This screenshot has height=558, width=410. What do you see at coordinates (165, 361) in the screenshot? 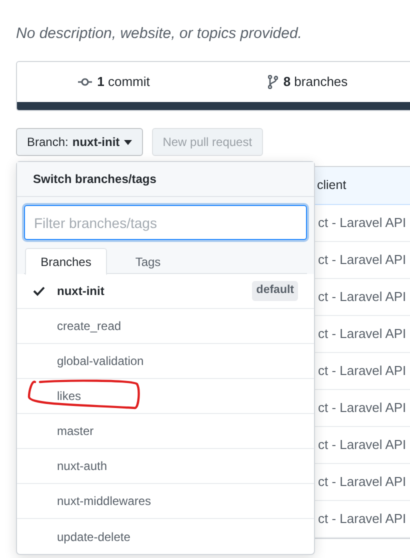
I see `branch-item: global-validation` at bounding box center [165, 361].